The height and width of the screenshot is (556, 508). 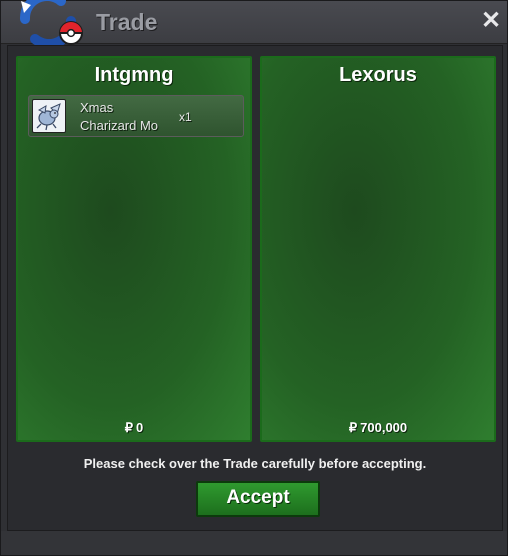 I want to click on charizard-icon, so click(x=49, y=116).